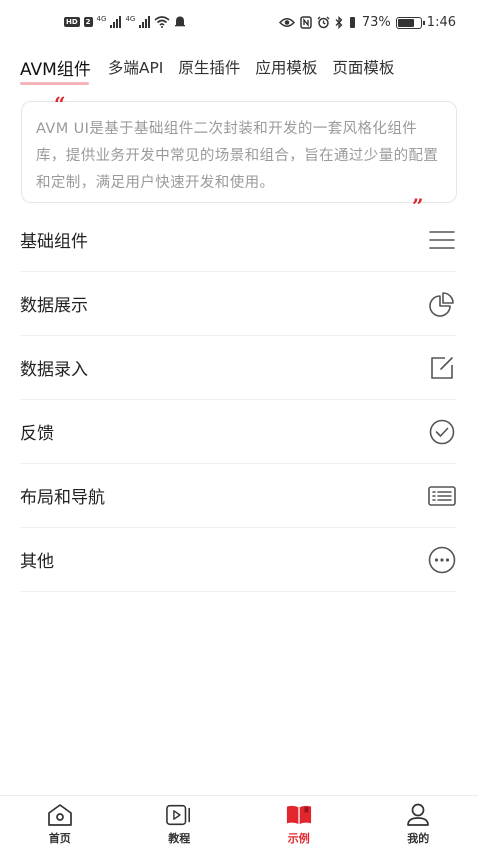 The height and width of the screenshot is (850, 478). I want to click on check-circle-icon, so click(442, 432).